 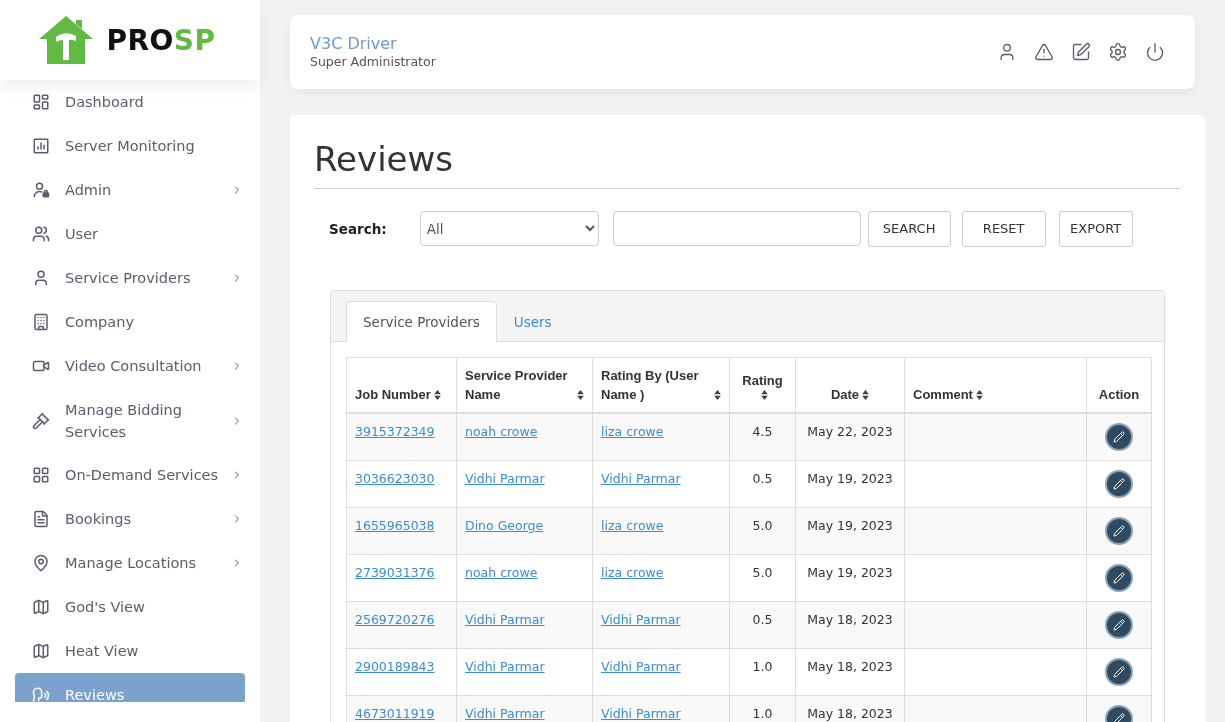 I want to click on dashboard-icon, so click(x=41, y=102).